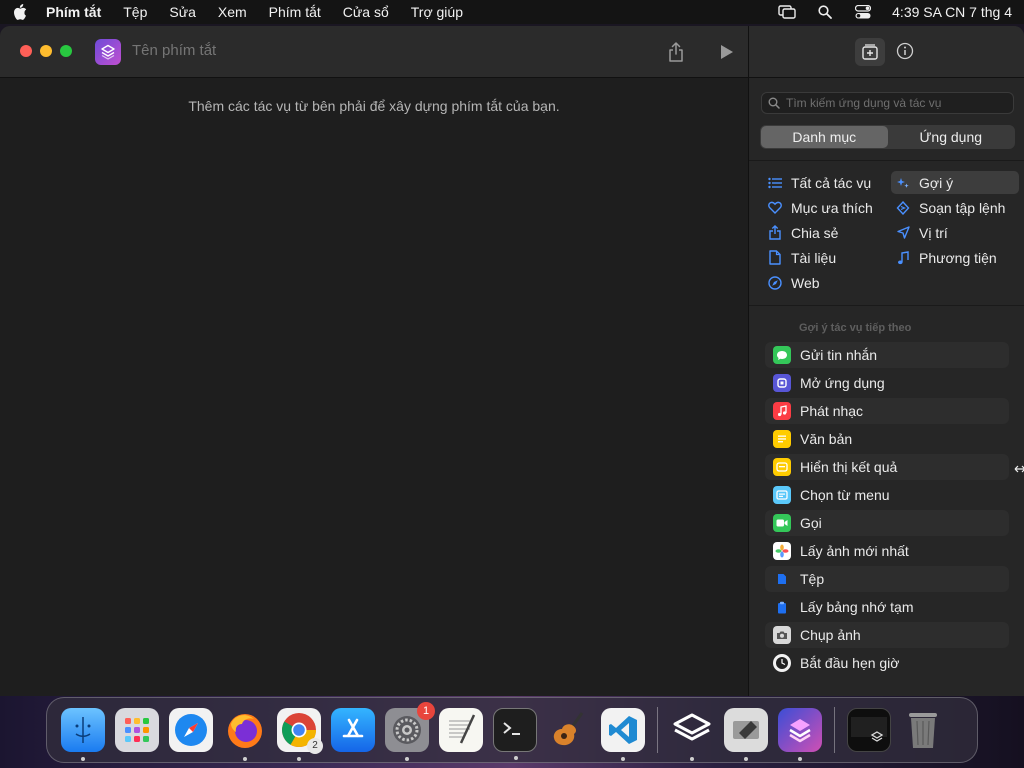 This screenshot has width=1024, height=768. Describe the element at coordinates (896, 103) in the screenshot. I see `search-input` at that location.